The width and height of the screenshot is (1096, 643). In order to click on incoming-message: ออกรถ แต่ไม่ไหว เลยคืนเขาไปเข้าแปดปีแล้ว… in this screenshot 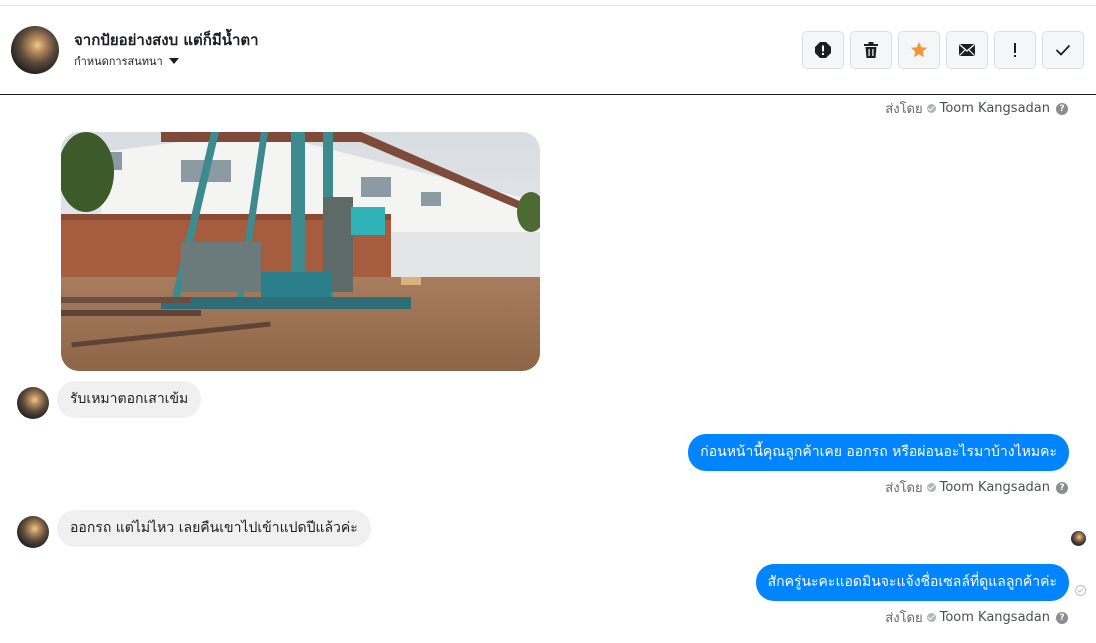, I will do `click(214, 528)`.